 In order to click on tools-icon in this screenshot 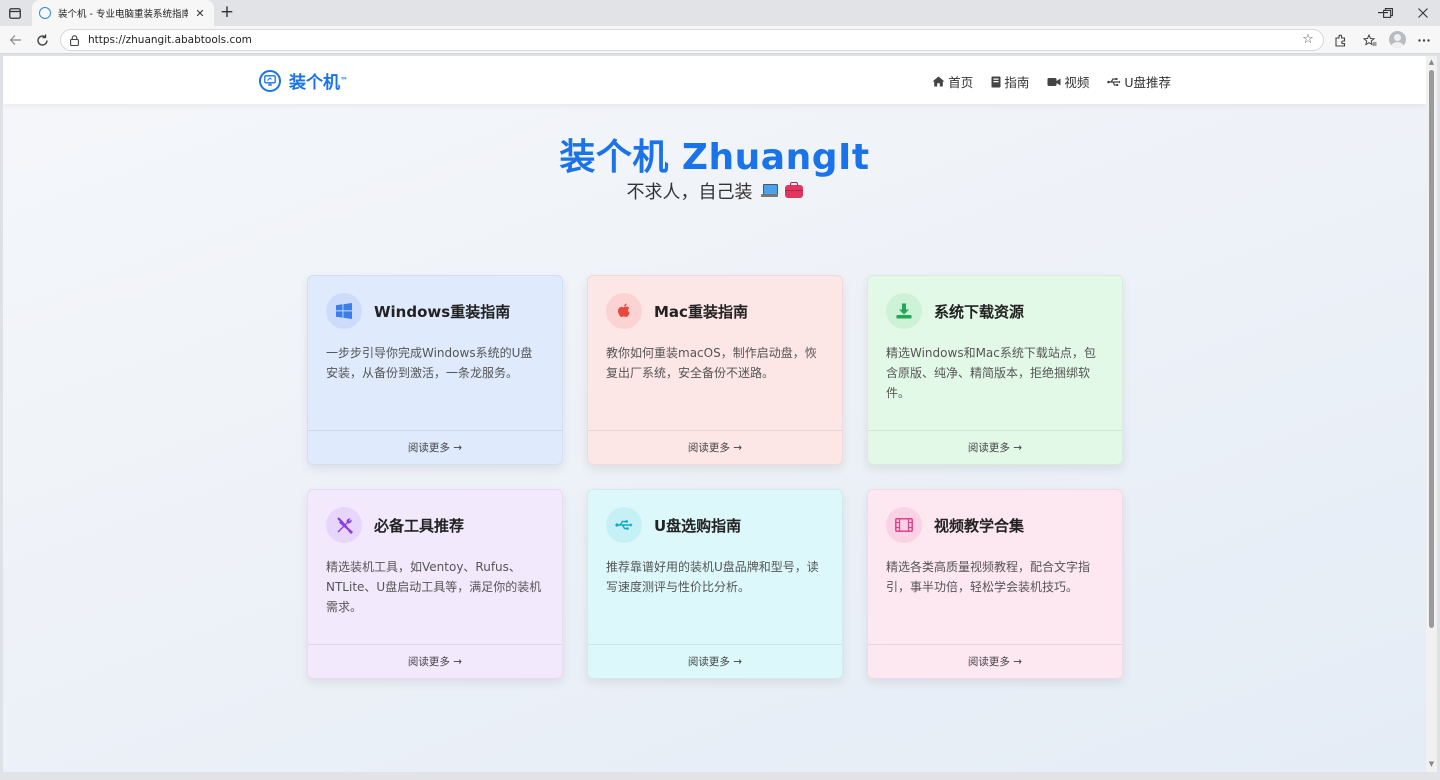, I will do `click(344, 525)`.